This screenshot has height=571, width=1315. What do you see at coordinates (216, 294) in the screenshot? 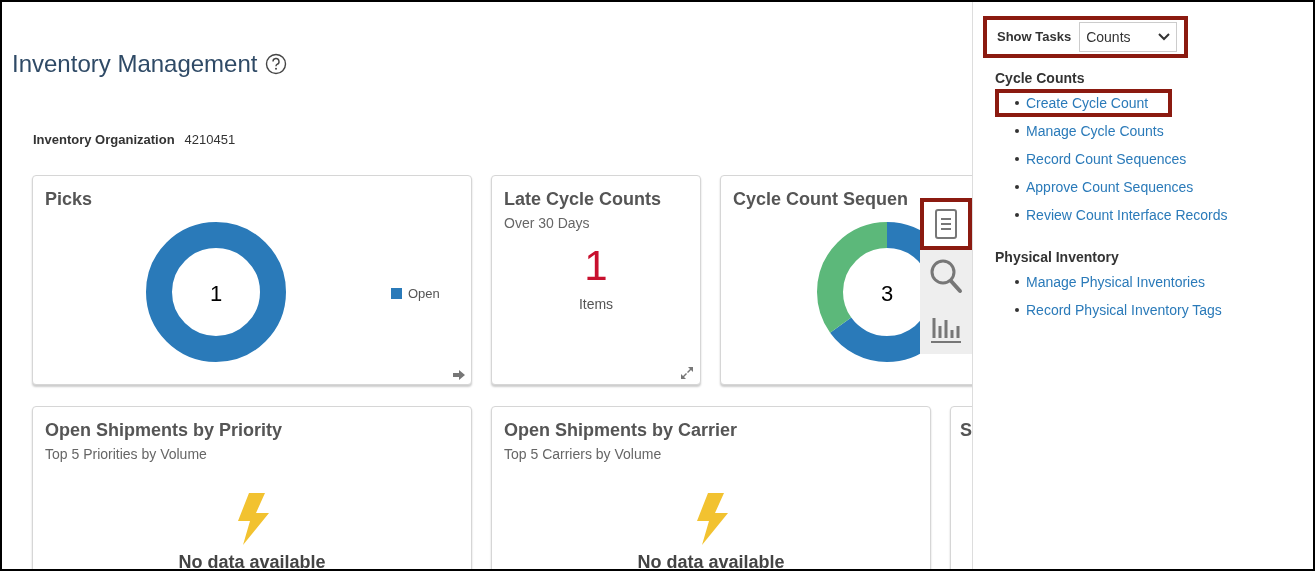
I see `chart-center-value: 1` at bounding box center [216, 294].